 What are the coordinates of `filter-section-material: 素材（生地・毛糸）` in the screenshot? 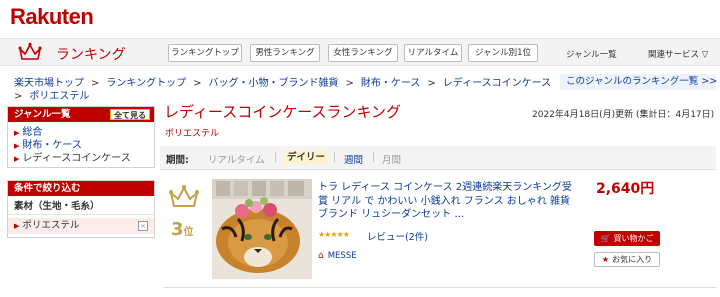 It's located at (81, 207).